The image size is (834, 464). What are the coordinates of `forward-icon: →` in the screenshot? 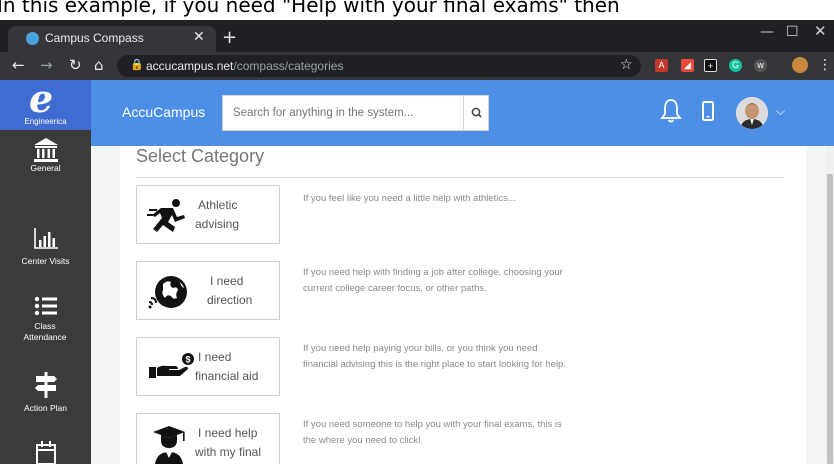 It's located at (46, 65).